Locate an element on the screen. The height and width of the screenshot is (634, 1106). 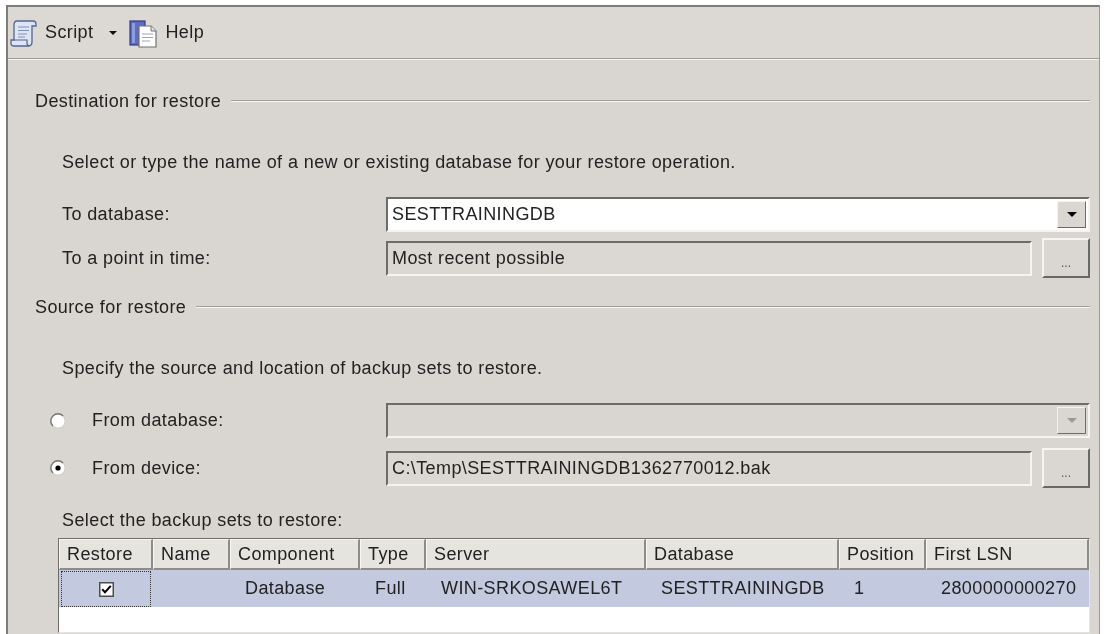
column-header: Restore is located at coordinates (106, 554).